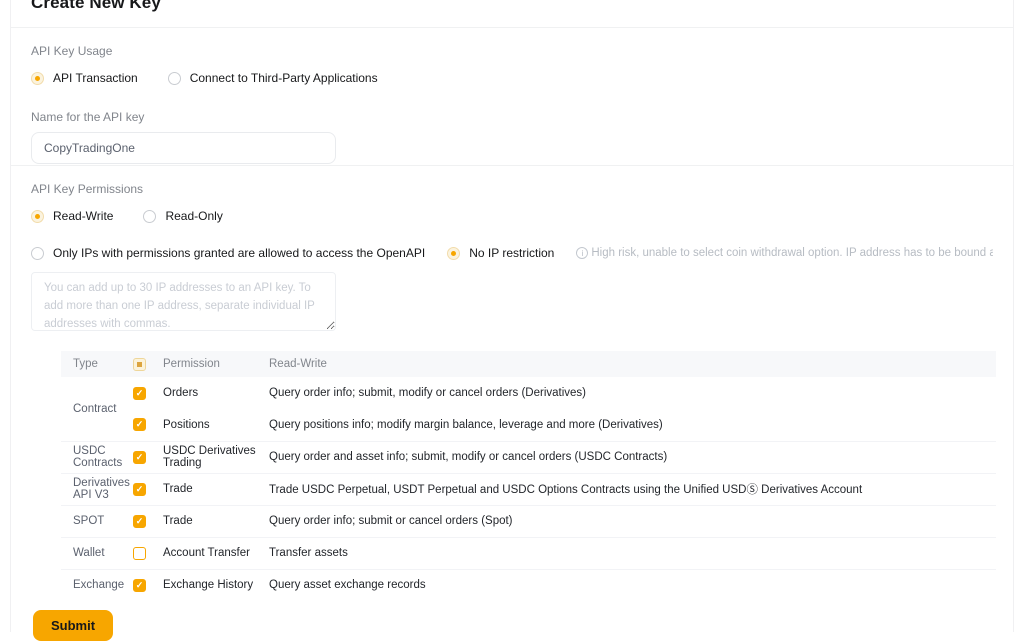 Image resolution: width=1024 pixels, height=641 pixels. I want to click on permission-name: Exchange History, so click(216, 584).